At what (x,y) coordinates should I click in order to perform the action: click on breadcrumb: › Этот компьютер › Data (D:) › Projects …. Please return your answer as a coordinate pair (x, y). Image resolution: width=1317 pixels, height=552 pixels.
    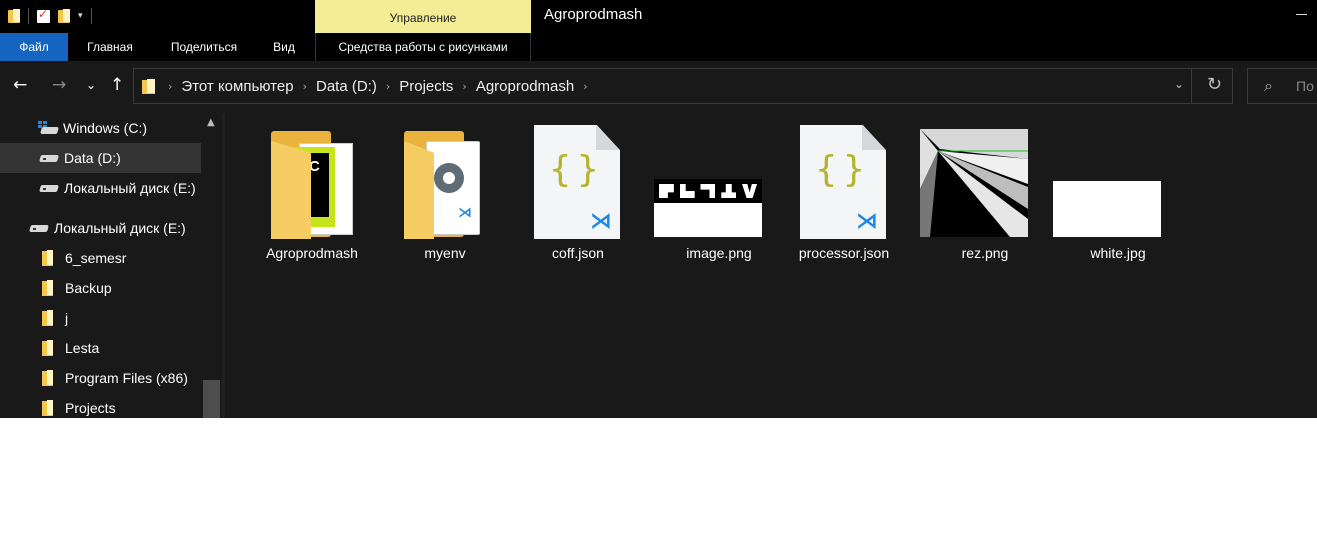
    Looking at the image, I should click on (369, 86).